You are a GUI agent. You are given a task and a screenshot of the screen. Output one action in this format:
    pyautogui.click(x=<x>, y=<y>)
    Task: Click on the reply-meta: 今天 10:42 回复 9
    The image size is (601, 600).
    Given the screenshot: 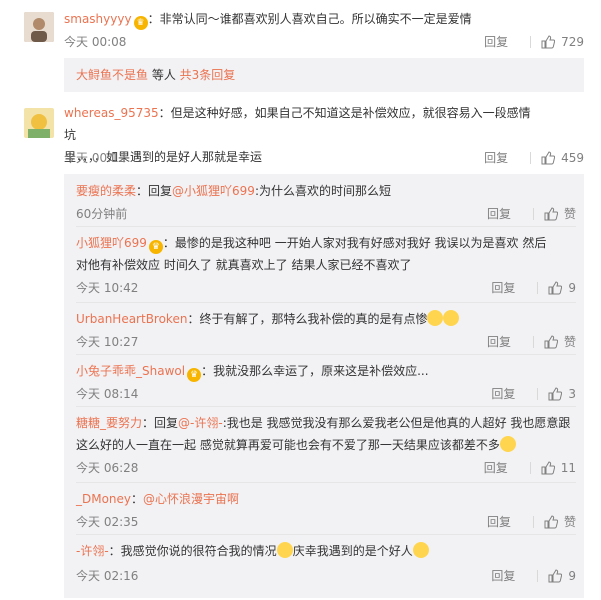 What is the action you would take?
    pyautogui.click(x=326, y=288)
    